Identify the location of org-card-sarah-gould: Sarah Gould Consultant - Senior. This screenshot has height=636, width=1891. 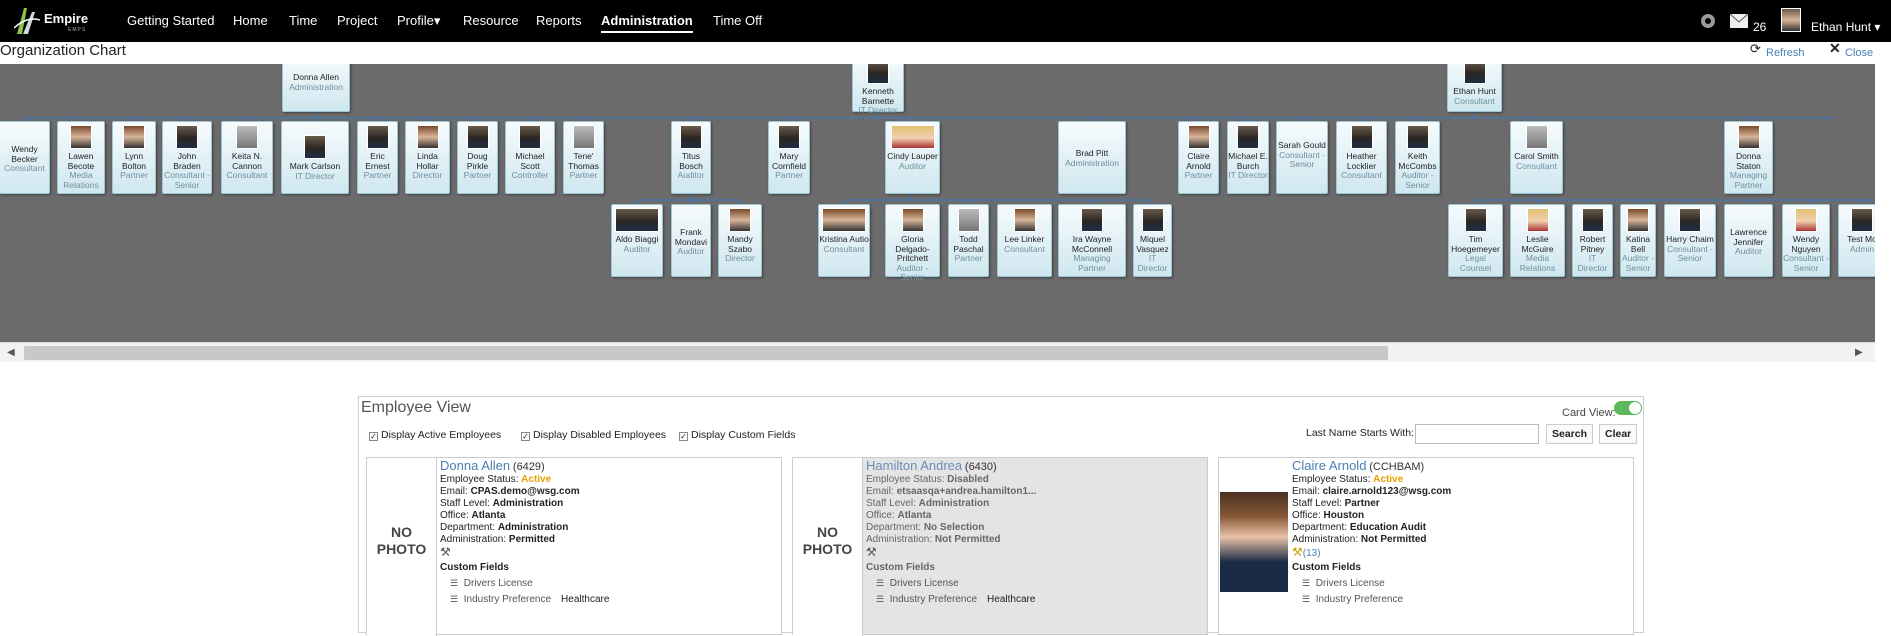
(1302, 157).